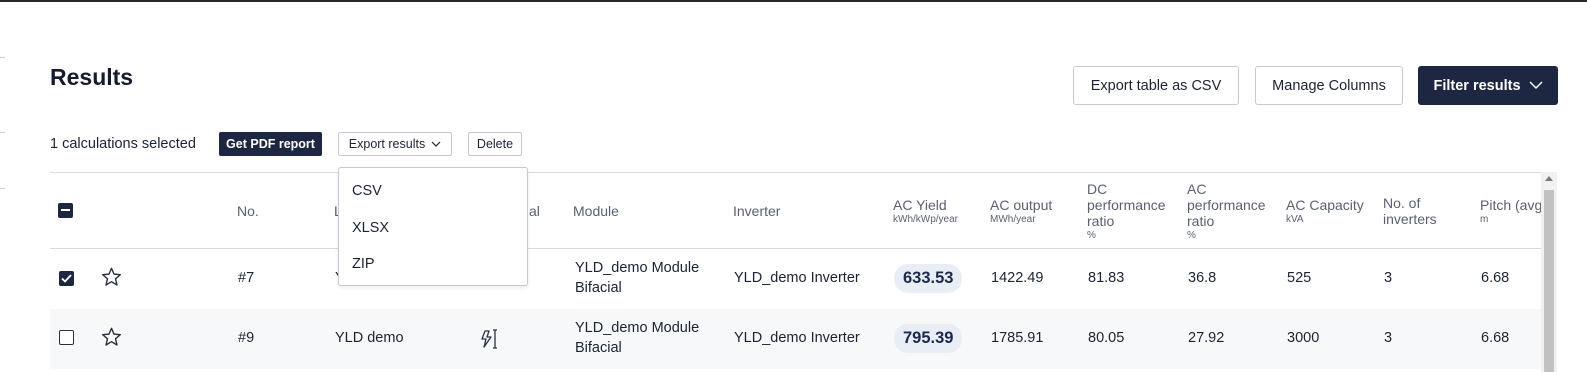 The height and width of the screenshot is (372, 1587). What do you see at coordinates (246, 278) in the screenshot?
I see `row-no: #7` at bounding box center [246, 278].